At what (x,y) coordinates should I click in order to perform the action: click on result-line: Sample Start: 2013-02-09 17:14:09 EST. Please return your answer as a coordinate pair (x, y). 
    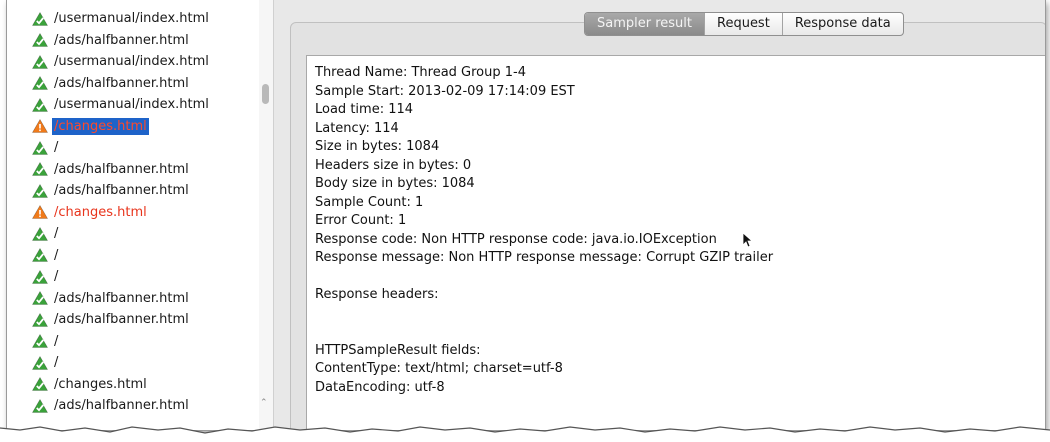
    Looking at the image, I should click on (445, 91).